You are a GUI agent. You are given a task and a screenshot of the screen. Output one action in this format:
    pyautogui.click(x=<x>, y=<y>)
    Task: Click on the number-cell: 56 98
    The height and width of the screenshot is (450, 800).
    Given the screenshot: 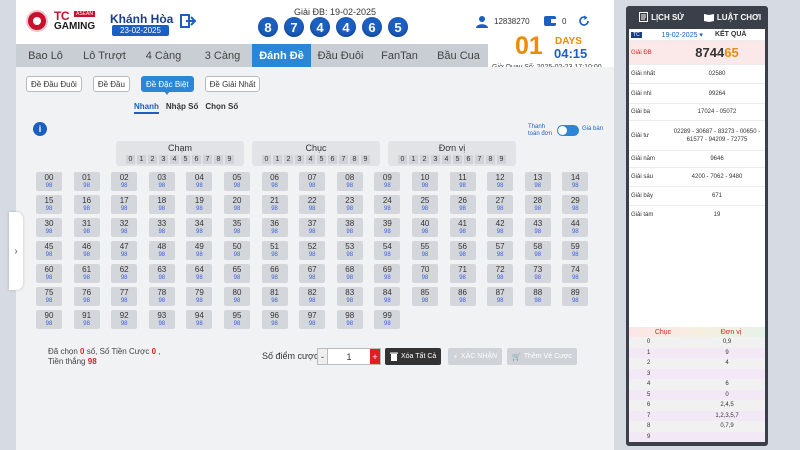 What is the action you would take?
    pyautogui.click(x=462, y=250)
    